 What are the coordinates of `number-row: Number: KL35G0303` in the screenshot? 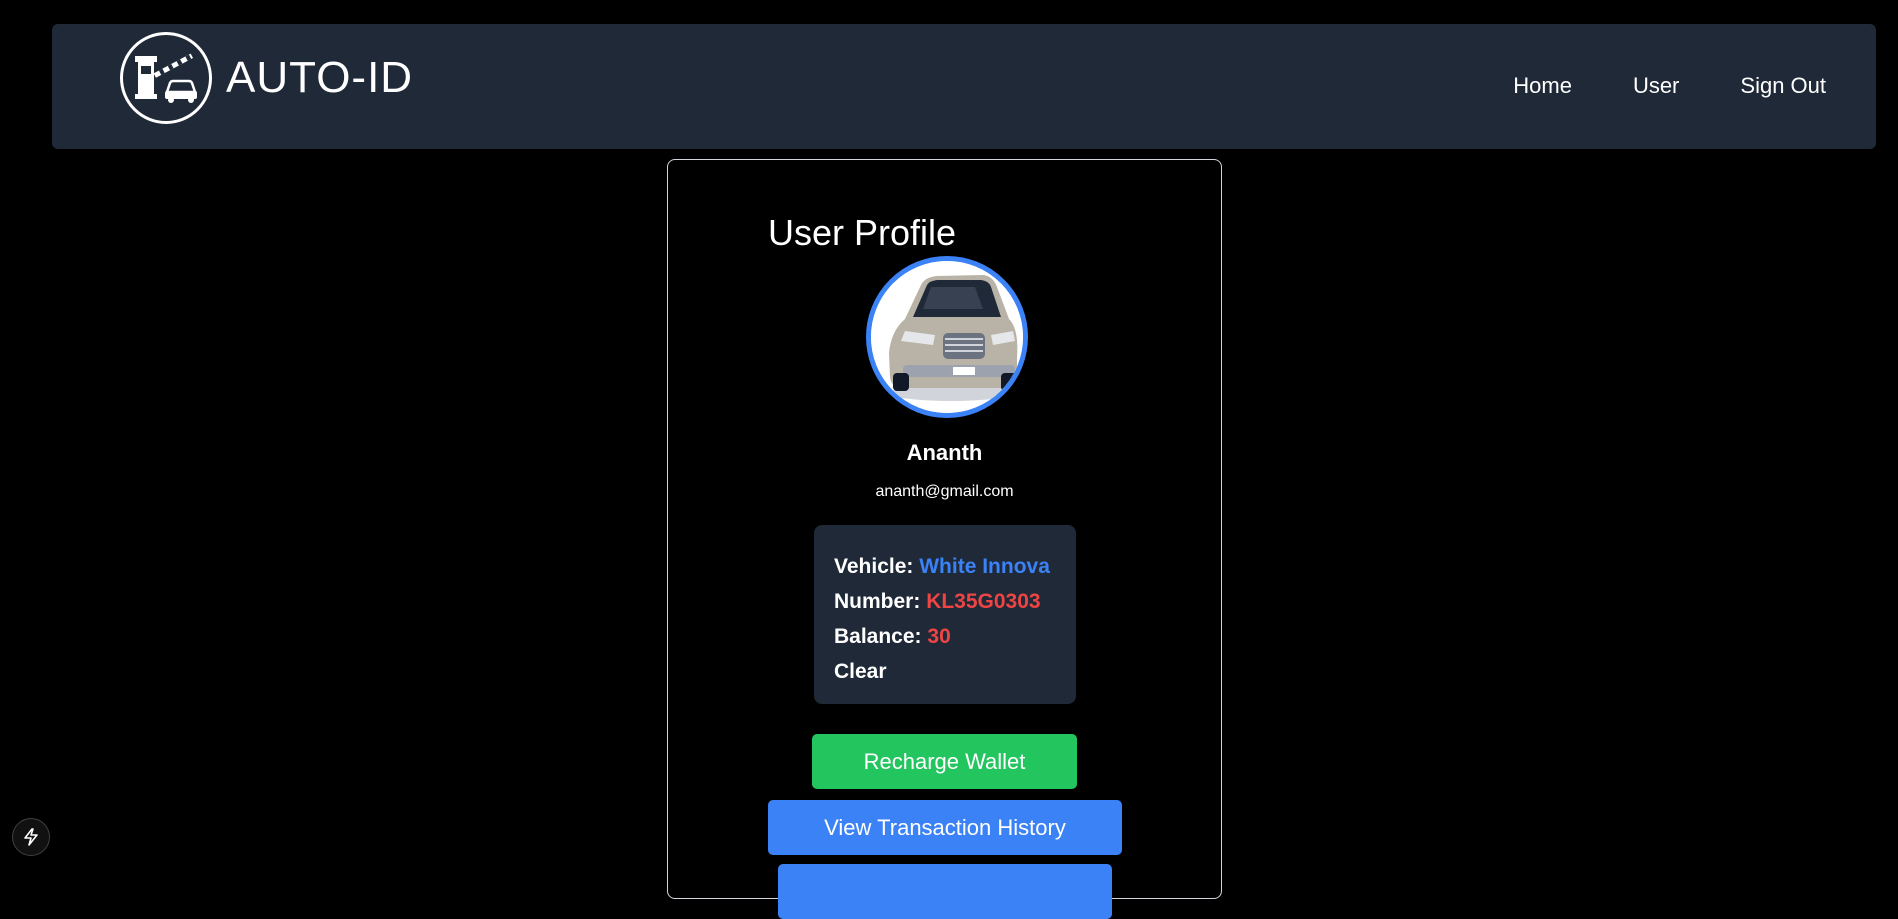 It's located at (945, 601).